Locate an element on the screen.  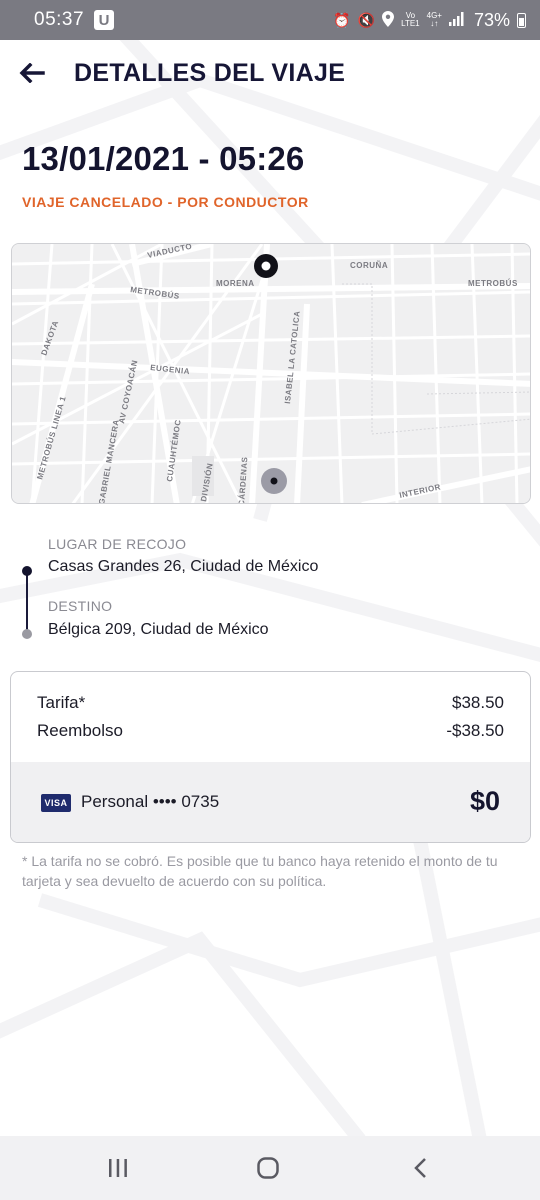
total-amount: $0 is located at coordinates (484, 801).